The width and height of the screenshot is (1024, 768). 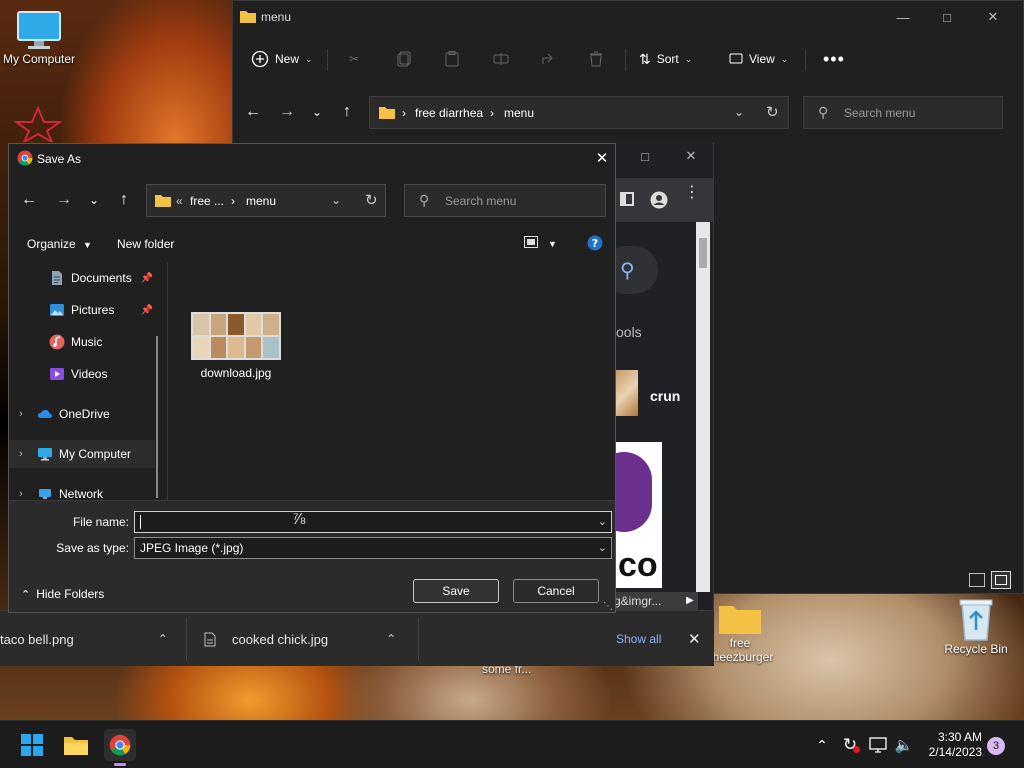 I want to click on scroll-right-button: ▶, so click(x=690, y=601).